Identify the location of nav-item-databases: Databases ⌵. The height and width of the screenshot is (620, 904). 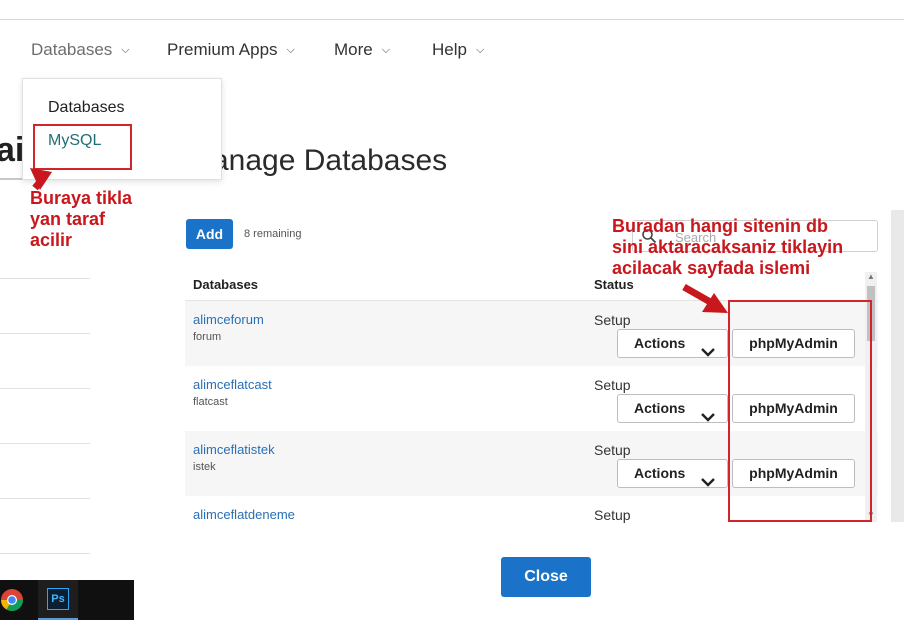
(80, 50).